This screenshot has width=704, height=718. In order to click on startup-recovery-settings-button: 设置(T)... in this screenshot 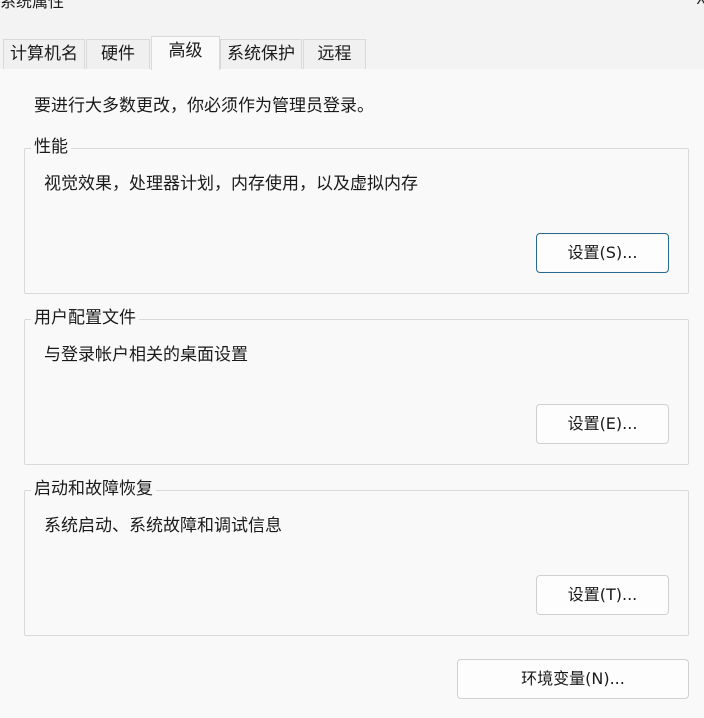, I will do `click(602, 595)`.